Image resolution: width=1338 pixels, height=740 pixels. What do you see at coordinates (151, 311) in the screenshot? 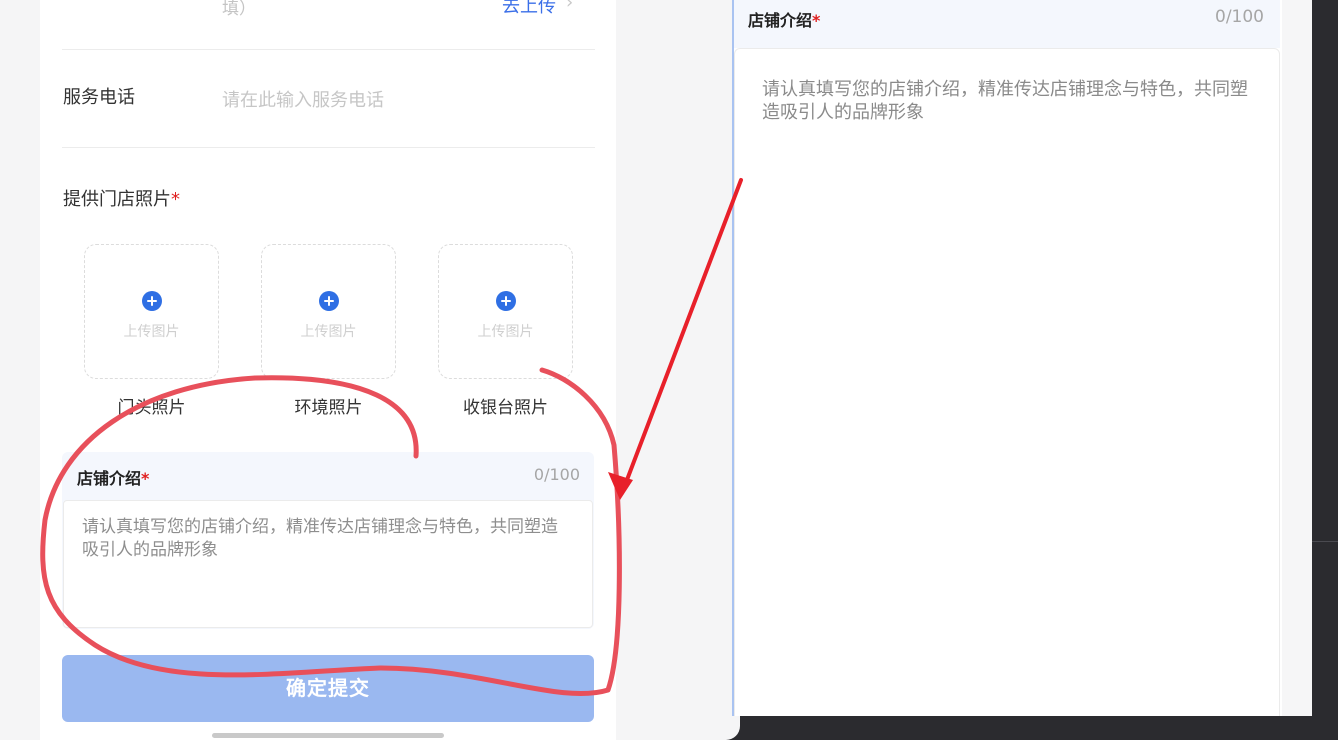
I see `upload-storefront-photo: 上传图片` at bounding box center [151, 311].